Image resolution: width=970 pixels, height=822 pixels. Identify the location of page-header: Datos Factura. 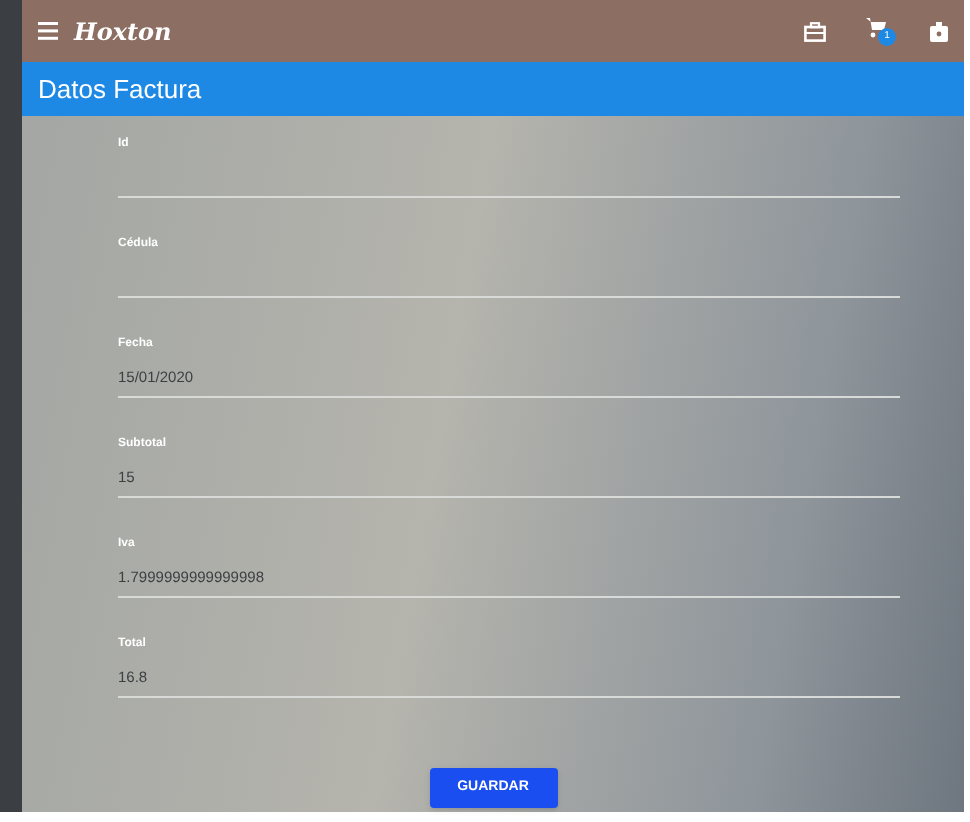
(493, 89).